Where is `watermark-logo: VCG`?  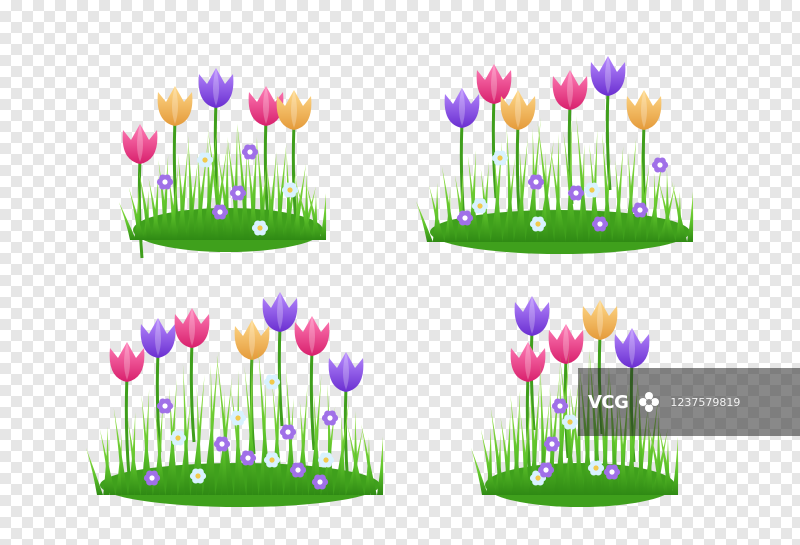 watermark-logo: VCG is located at coordinates (608, 402).